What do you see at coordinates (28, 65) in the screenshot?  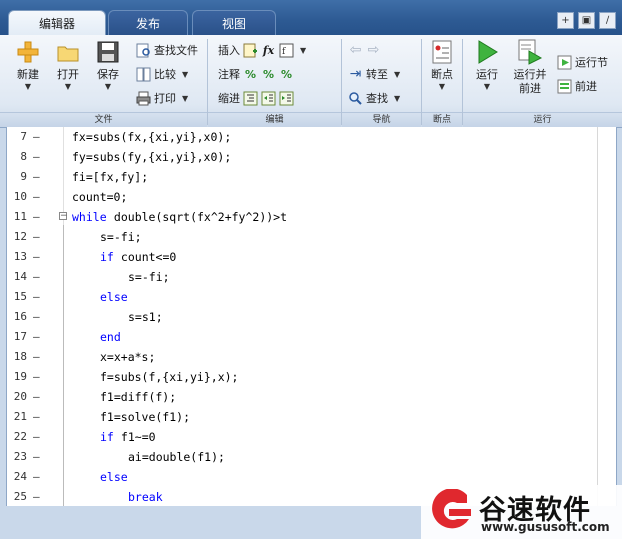 I see `new-button: 新建 ▼` at bounding box center [28, 65].